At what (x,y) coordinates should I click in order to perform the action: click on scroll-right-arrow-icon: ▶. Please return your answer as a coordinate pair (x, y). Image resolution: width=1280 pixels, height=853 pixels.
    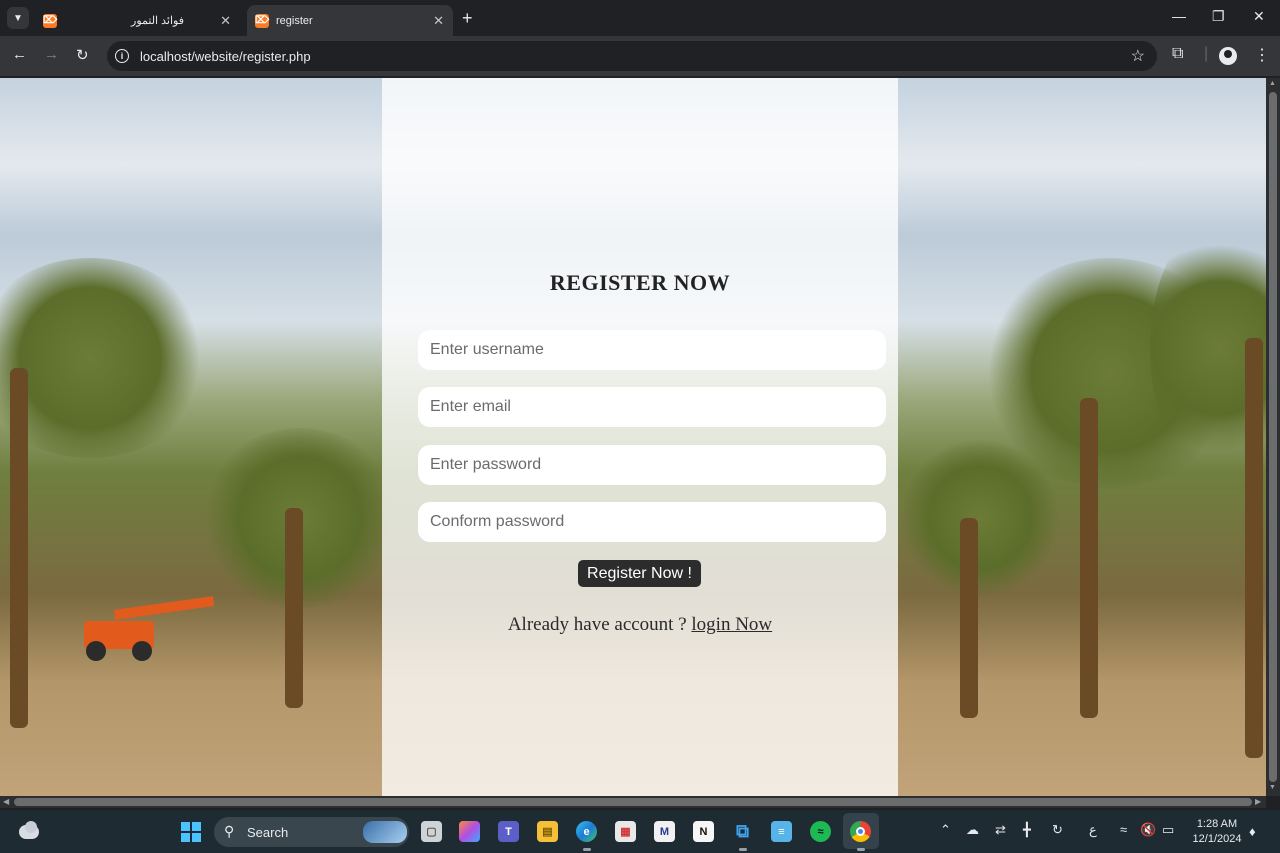
    Looking at the image, I should click on (1258, 801).